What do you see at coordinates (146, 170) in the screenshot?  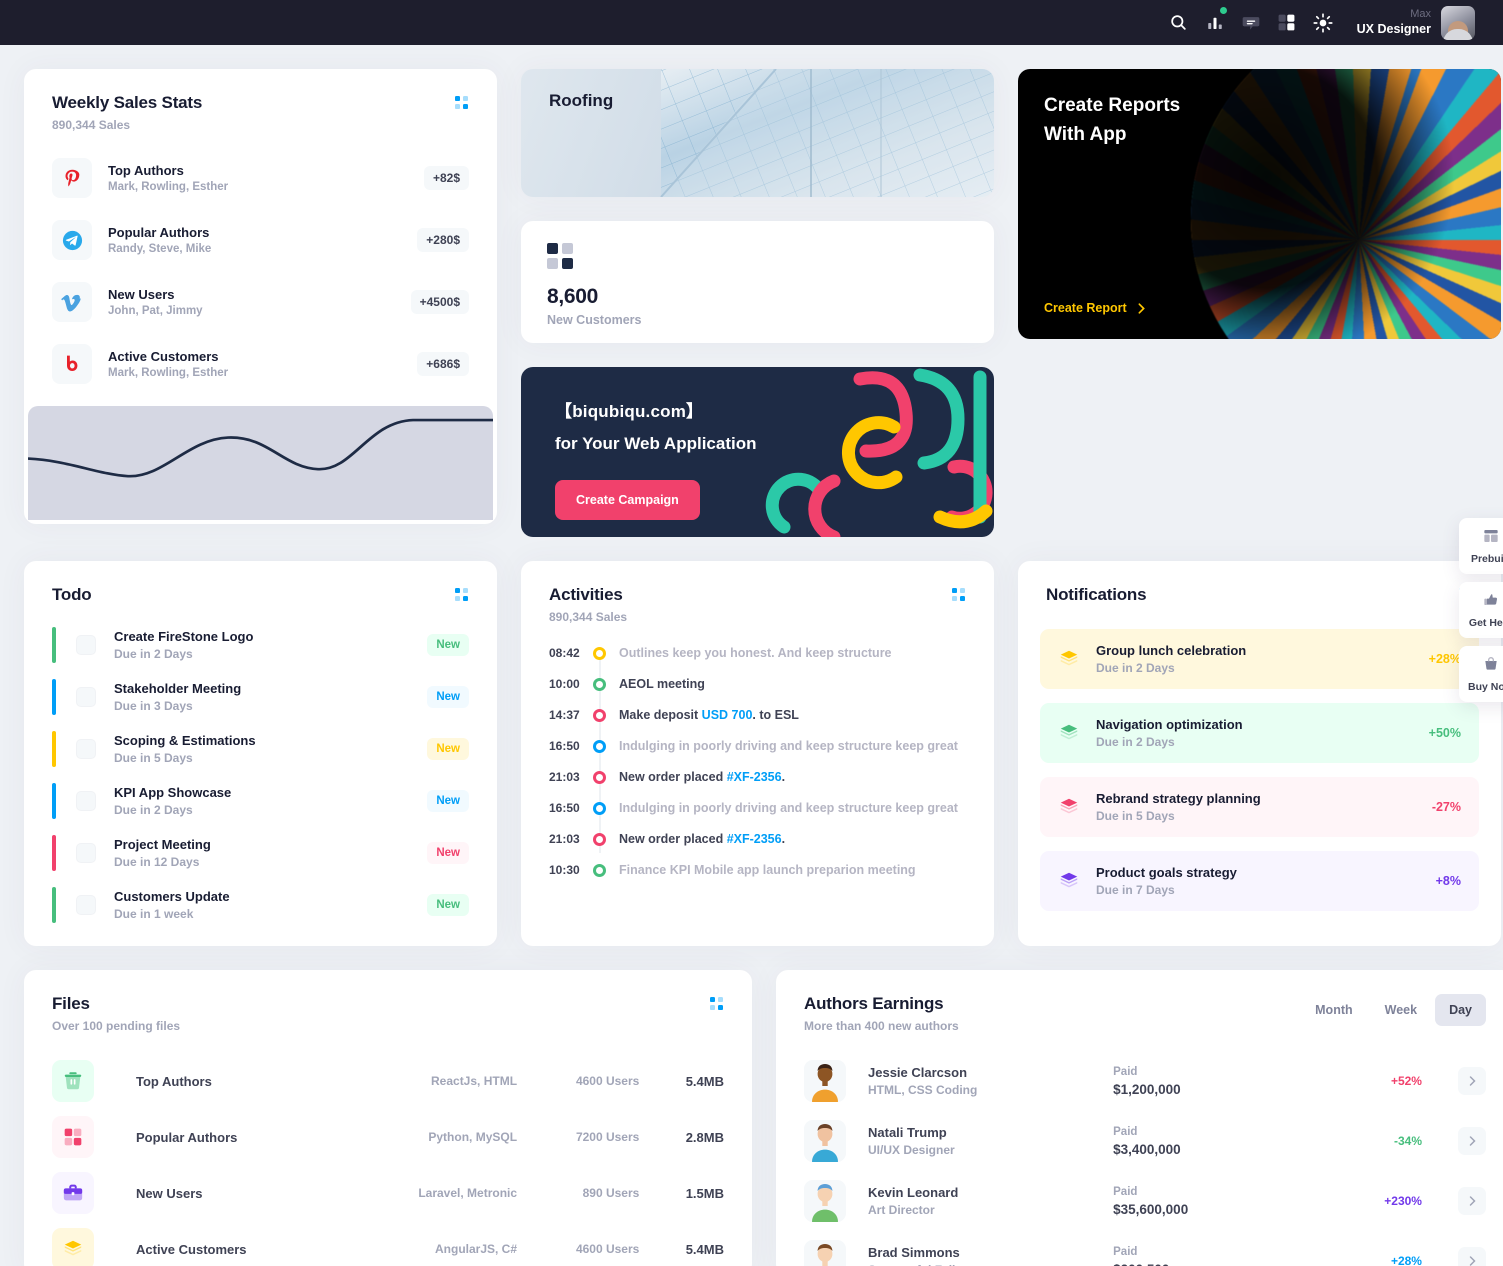 I see `item-name: Top Authors` at bounding box center [146, 170].